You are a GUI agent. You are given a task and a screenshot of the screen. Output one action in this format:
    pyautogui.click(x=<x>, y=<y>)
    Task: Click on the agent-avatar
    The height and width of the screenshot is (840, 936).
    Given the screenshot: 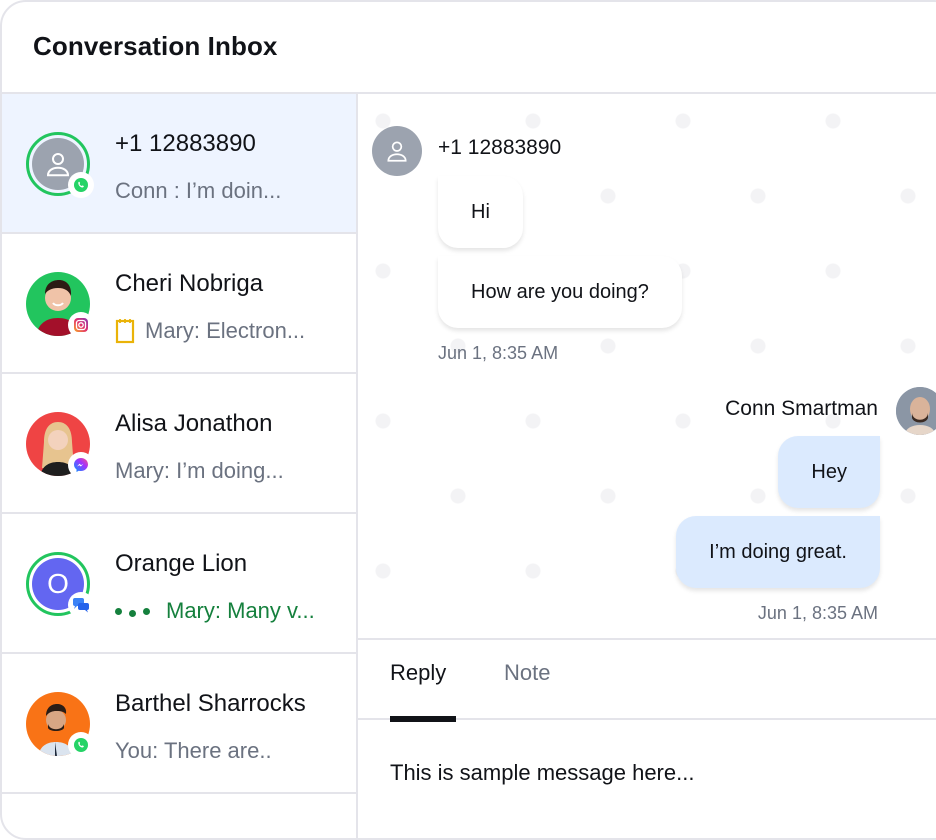 What is the action you would take?
    pyautogui.click(x=916, y=411)
    